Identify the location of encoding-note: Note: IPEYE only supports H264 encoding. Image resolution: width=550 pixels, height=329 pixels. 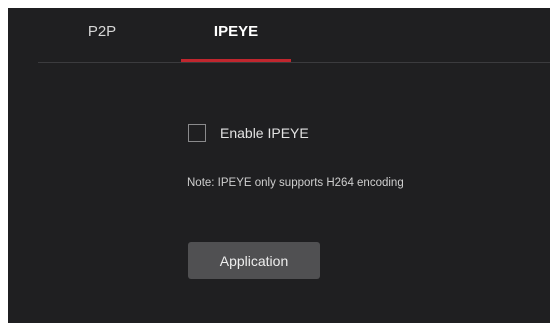
(295, 183).